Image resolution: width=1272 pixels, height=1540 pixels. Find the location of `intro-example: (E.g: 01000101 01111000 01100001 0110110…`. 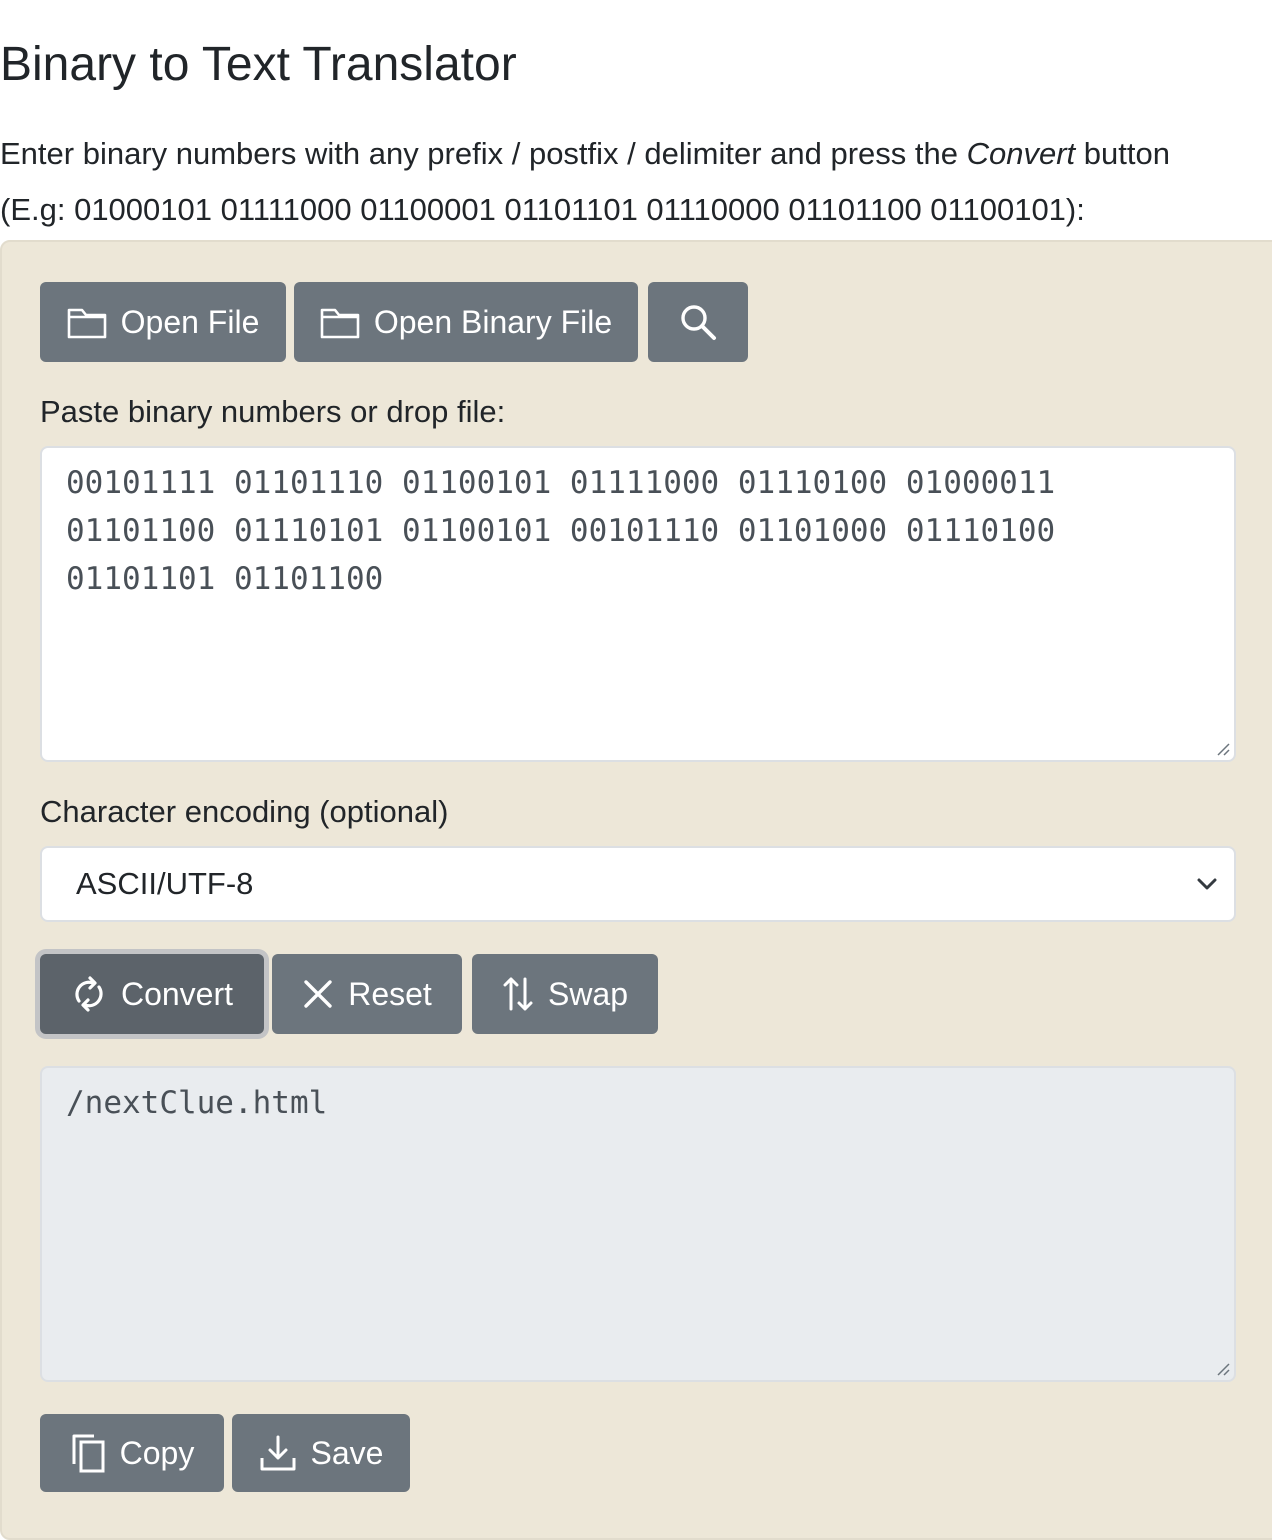

intro-example: (E.g: 01000101 01111000 01100001 0110110… is located at coordinates (542, 209).